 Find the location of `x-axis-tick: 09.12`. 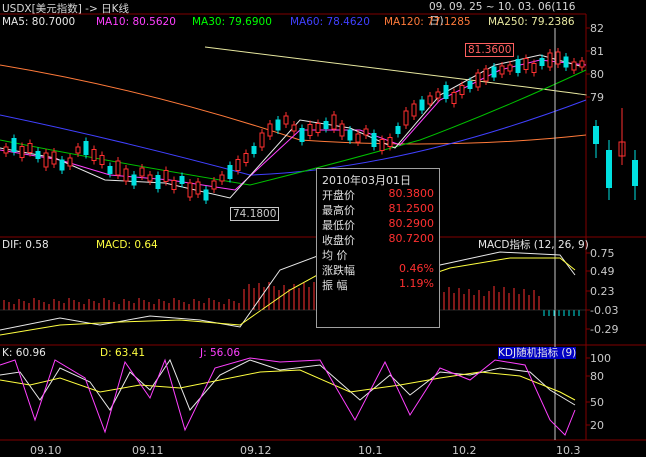

x-axis-tick: 09.12 is located at coordinates (256, 450).